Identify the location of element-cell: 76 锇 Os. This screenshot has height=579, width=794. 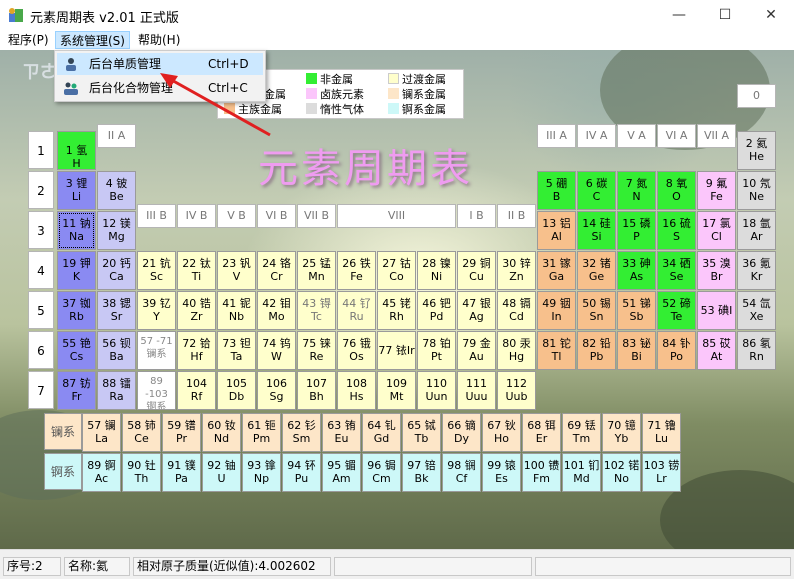
(356, 350).